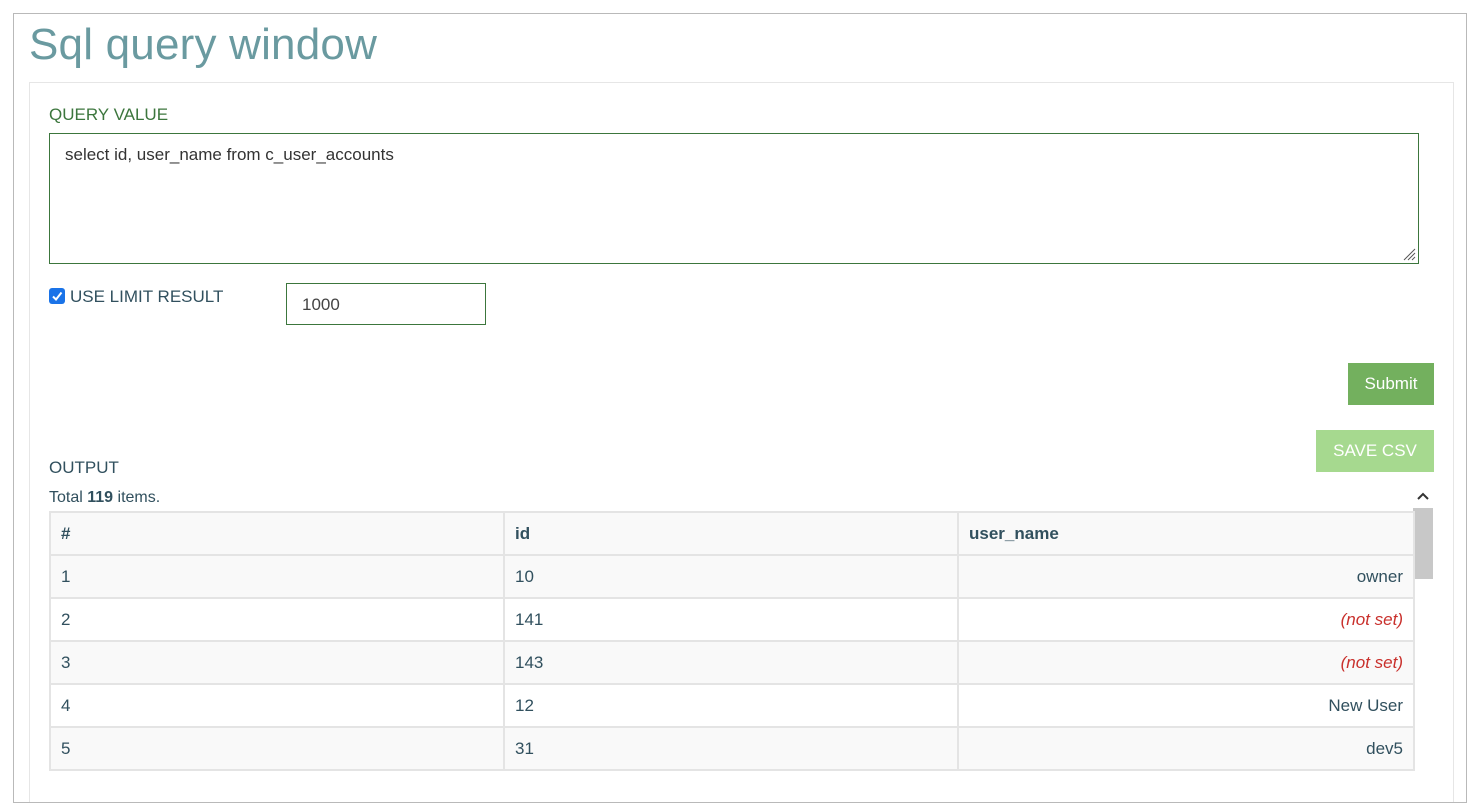 The height and width of the screenshot is (810, 1476). What do you see at coordinates (321, 304) in the screenshot?
I see `limit-value: 1000` at bounding box center [321, 304].